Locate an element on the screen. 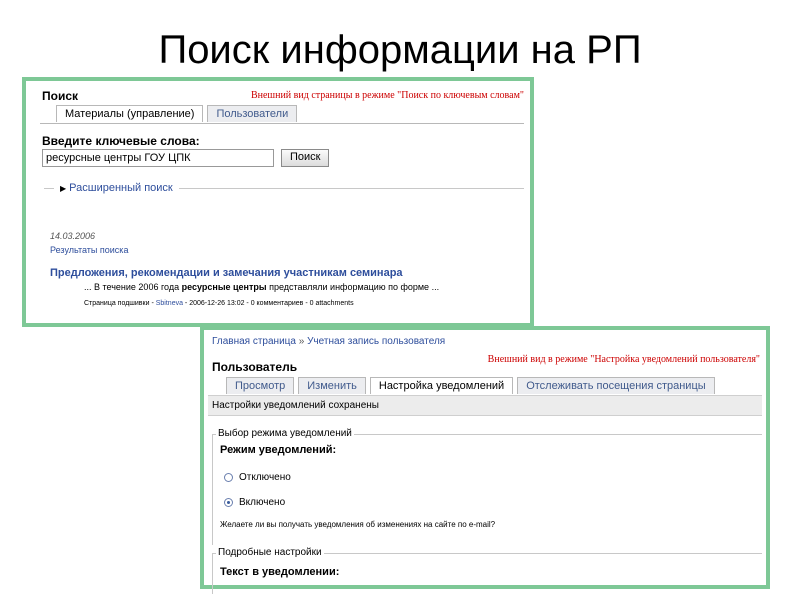 Image resolution: width=800 pixels, height=600 pixels. option-off-row: Отключено is located at coordinates (257, 477).